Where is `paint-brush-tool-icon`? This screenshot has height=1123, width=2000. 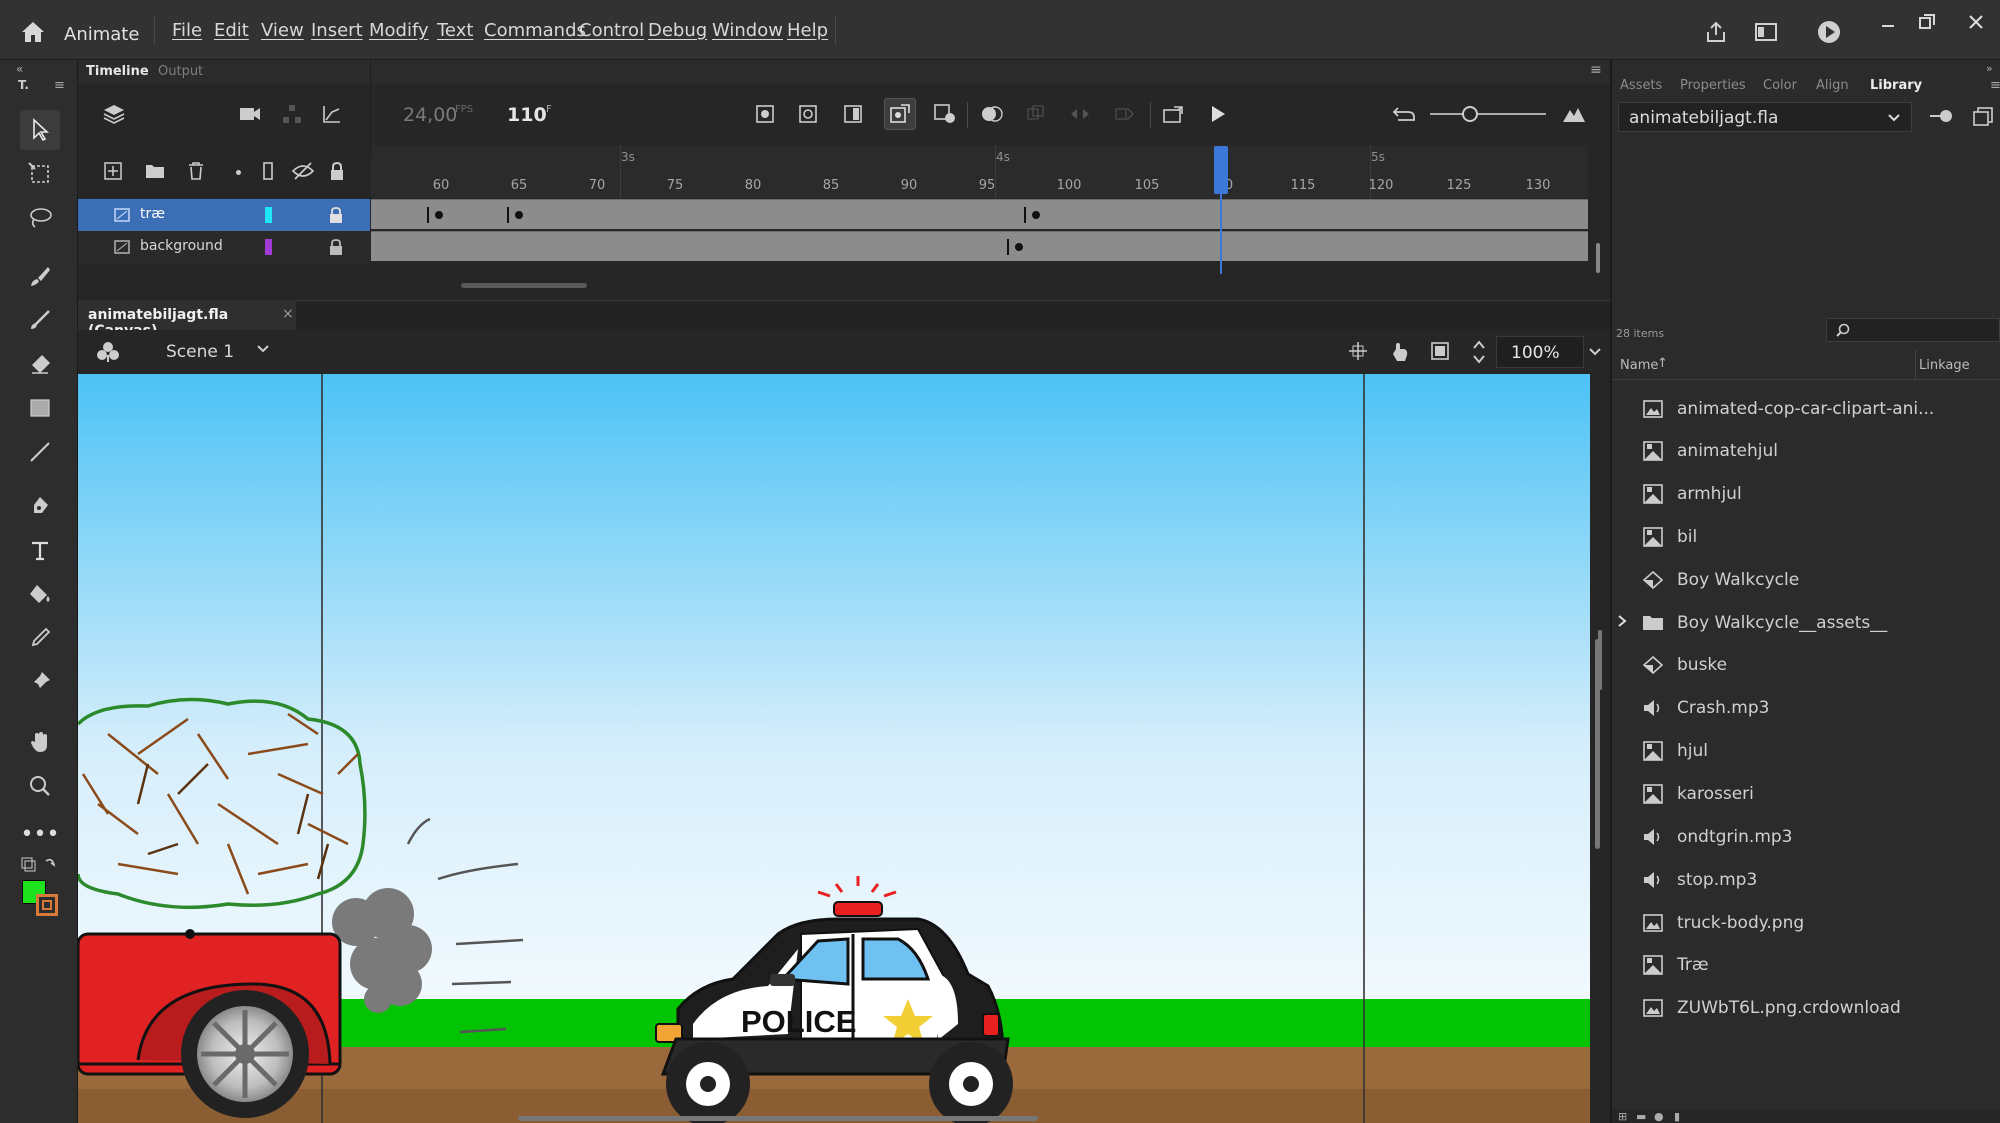 paint-brush-tool-icon is located at coordinates (40, 276).